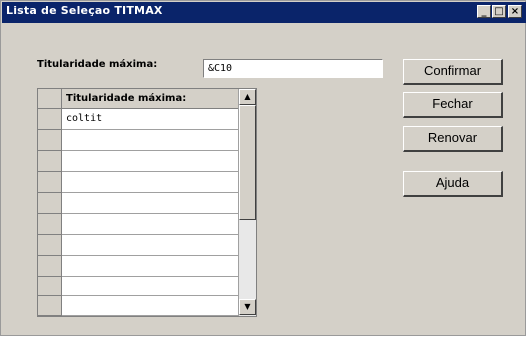  I want to click on field-label: Titularidade máxima:, so click(97, 64).